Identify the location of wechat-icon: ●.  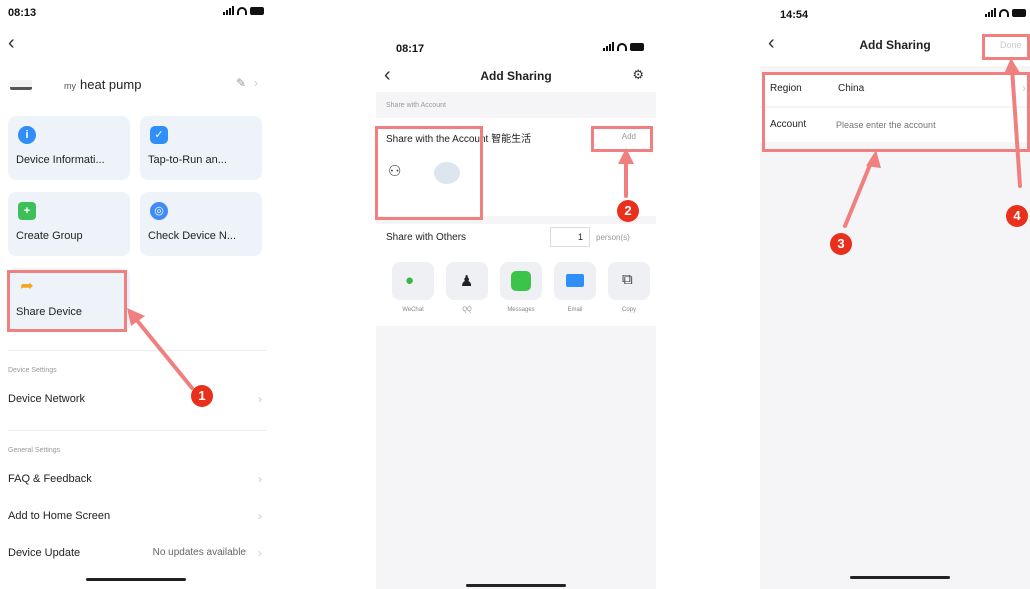
(410, 280).